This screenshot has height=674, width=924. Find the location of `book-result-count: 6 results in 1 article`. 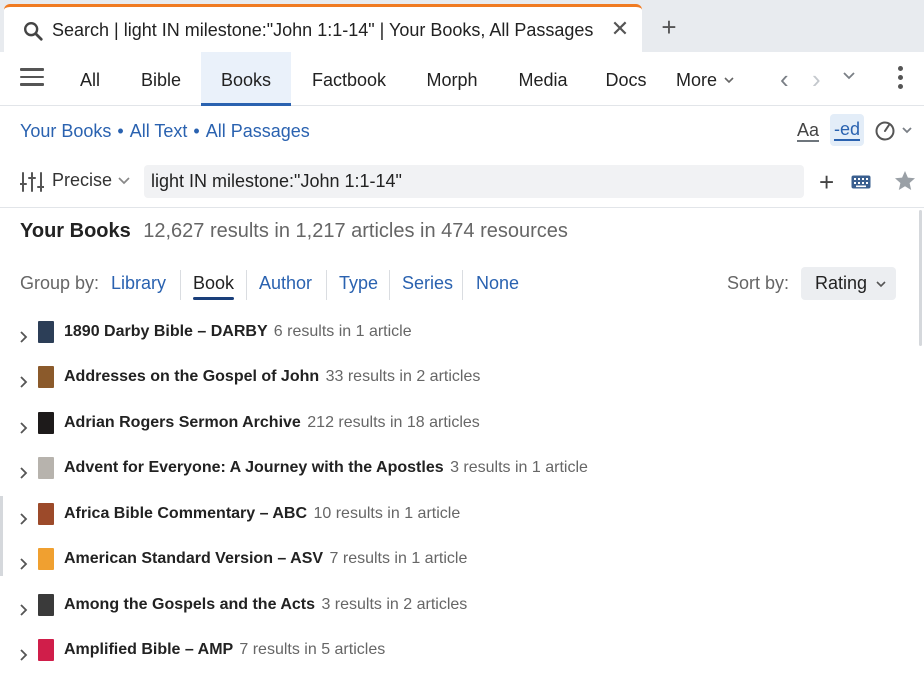

book-result-count: 6 results in 1 article is located at coordinates (342, 331).